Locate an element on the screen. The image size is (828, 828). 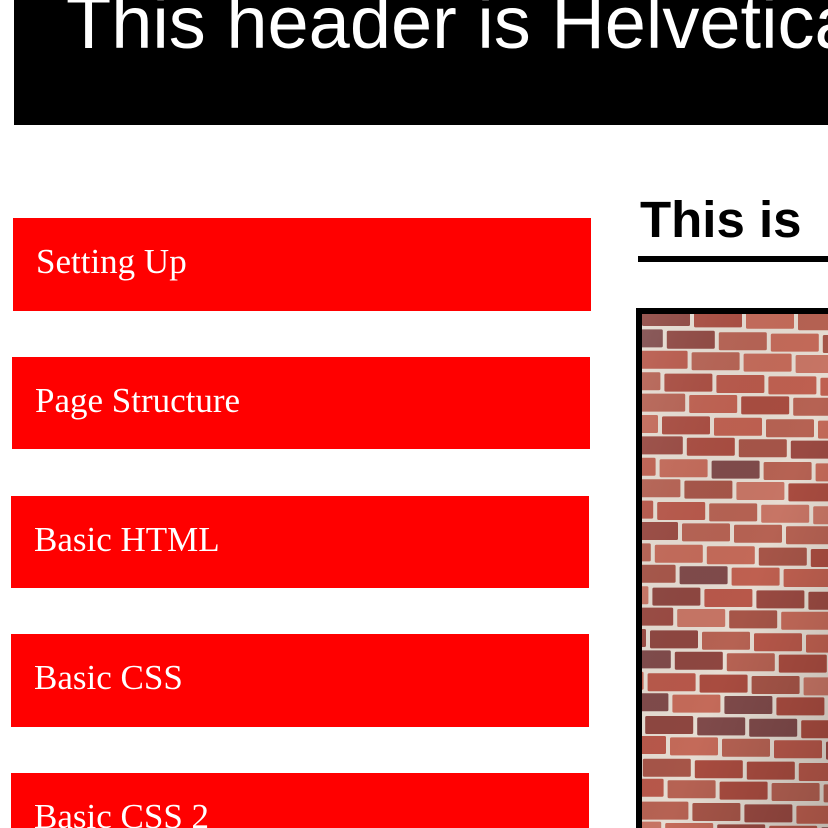
nav-item-label: Page Structure is located at coordinates (138, 400).